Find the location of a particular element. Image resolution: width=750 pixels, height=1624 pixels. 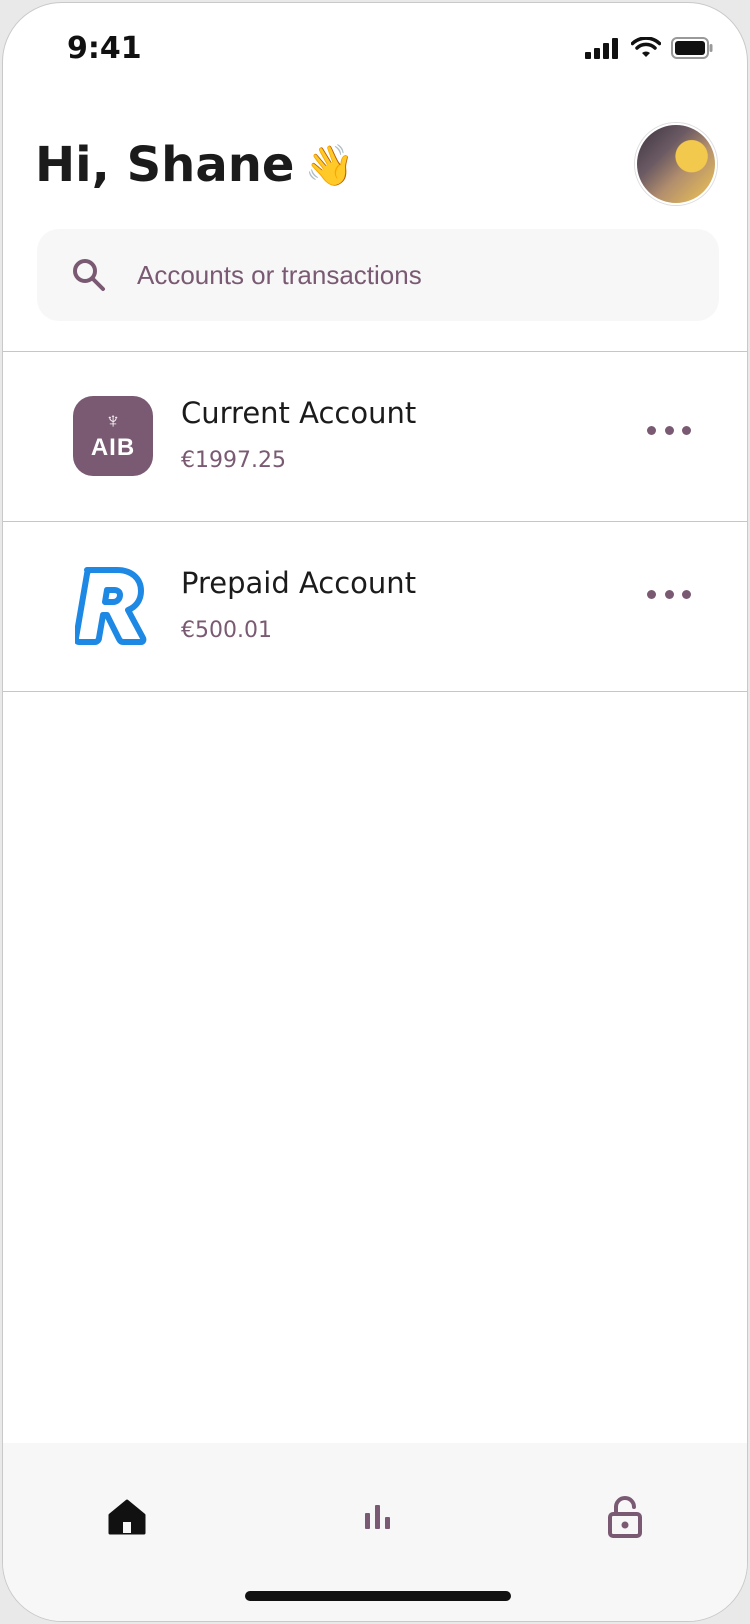

status-bar: 9:41 is located at coordinates (375, 49).